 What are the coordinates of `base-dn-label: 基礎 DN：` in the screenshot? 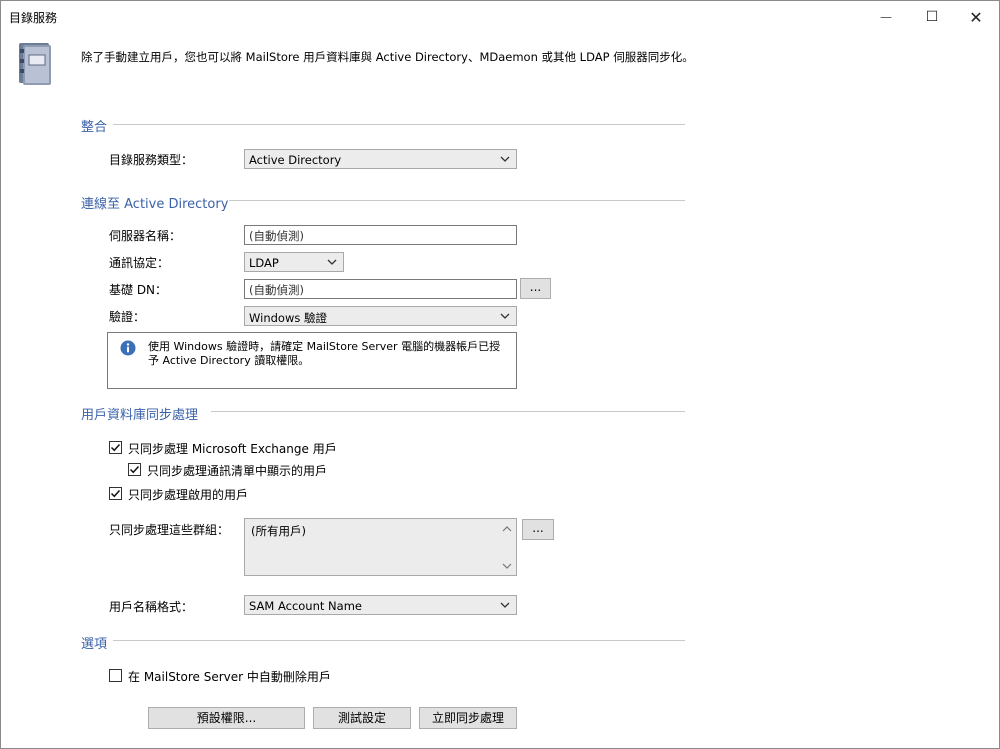 It's located at (138, 290).